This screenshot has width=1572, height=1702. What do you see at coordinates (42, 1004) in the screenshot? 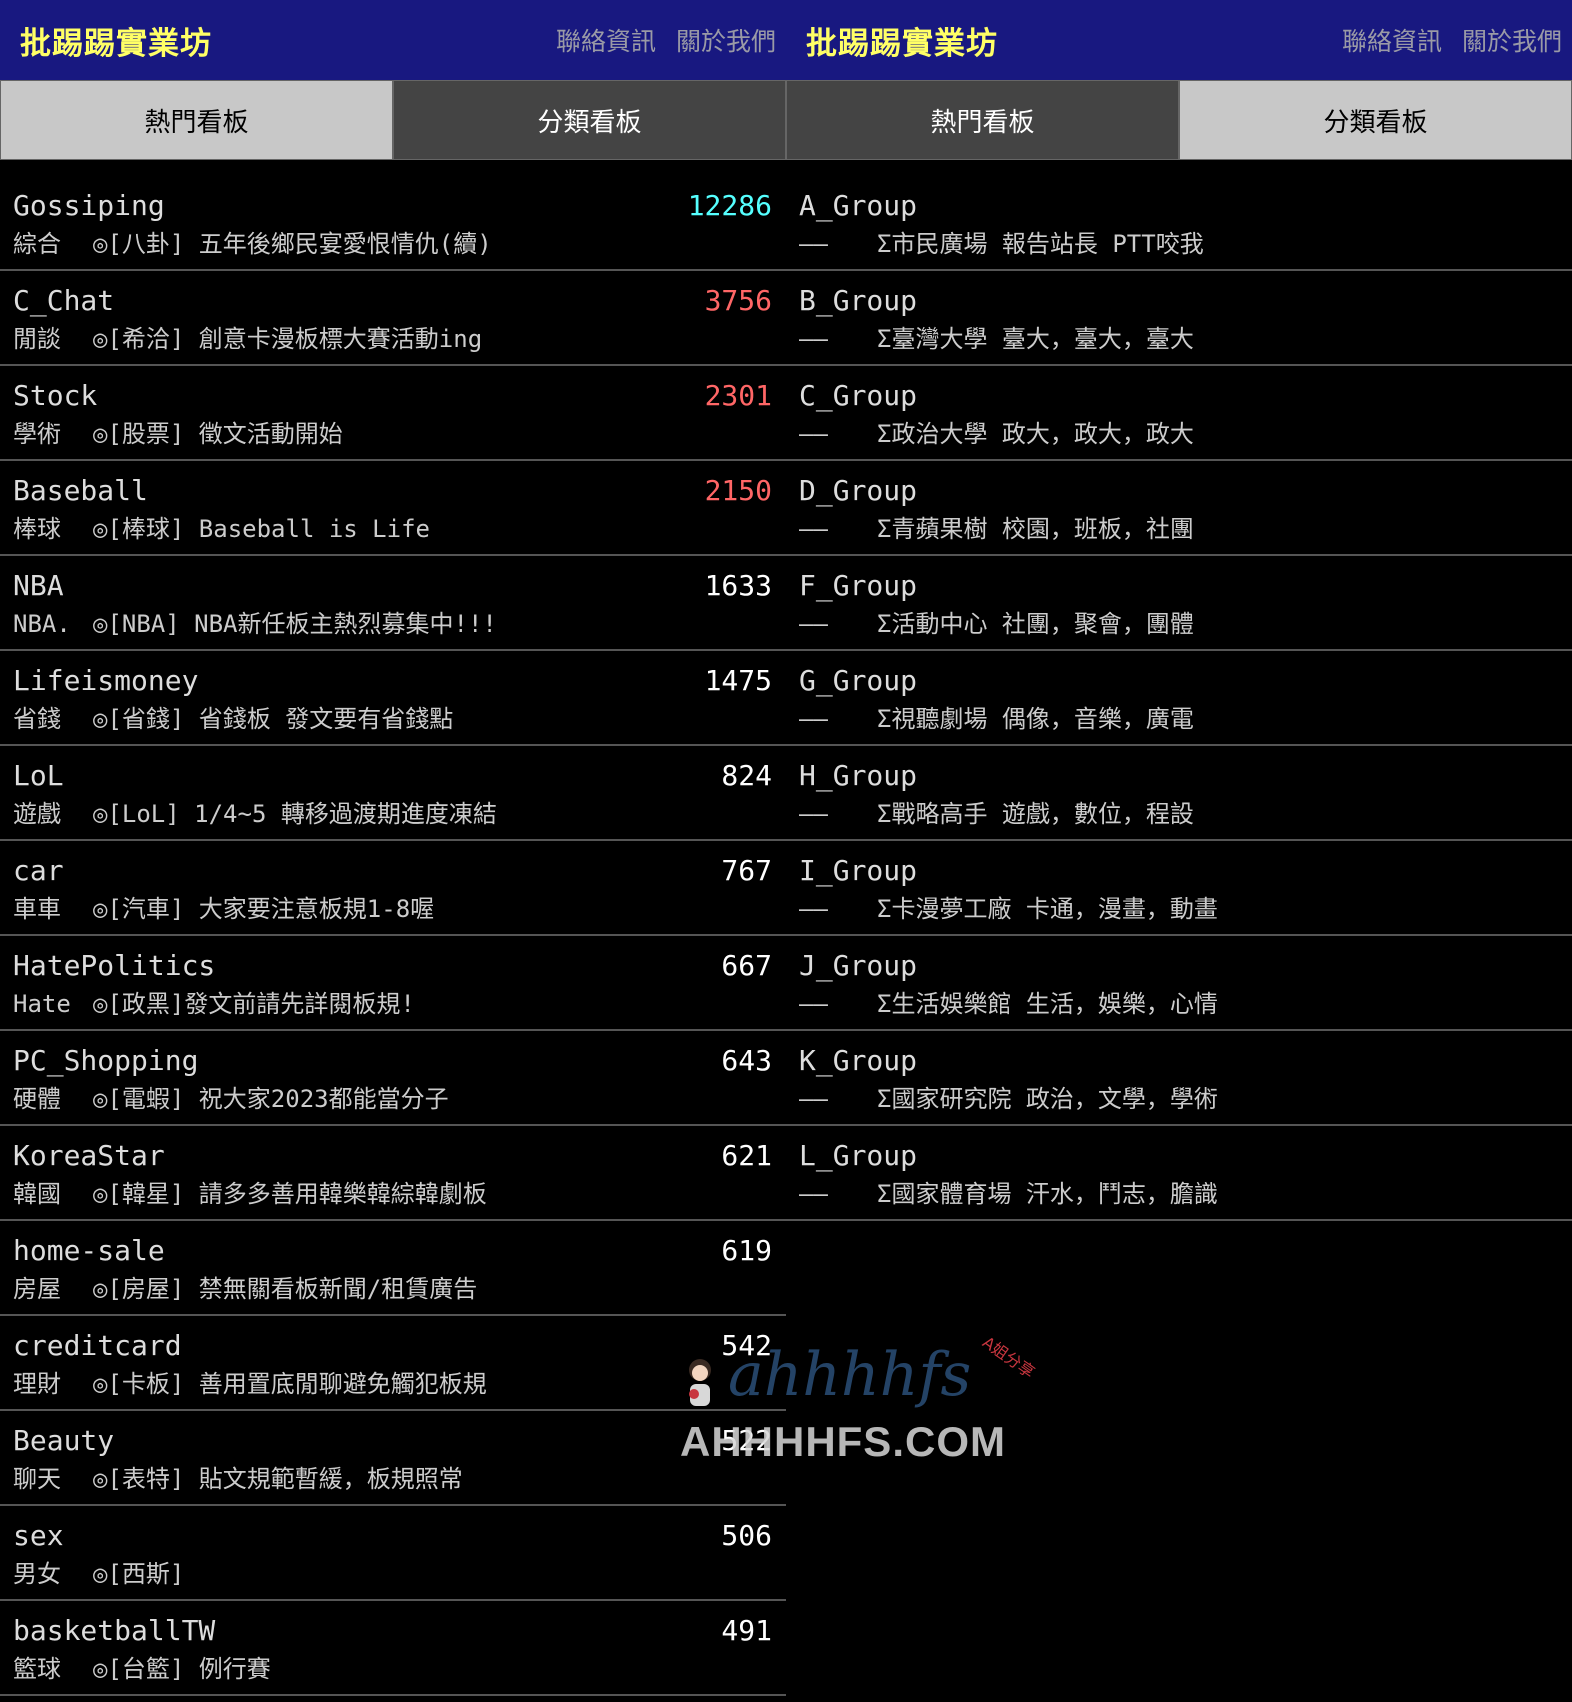
I see `board-class: Hate` at bounding box center [42, 1004].